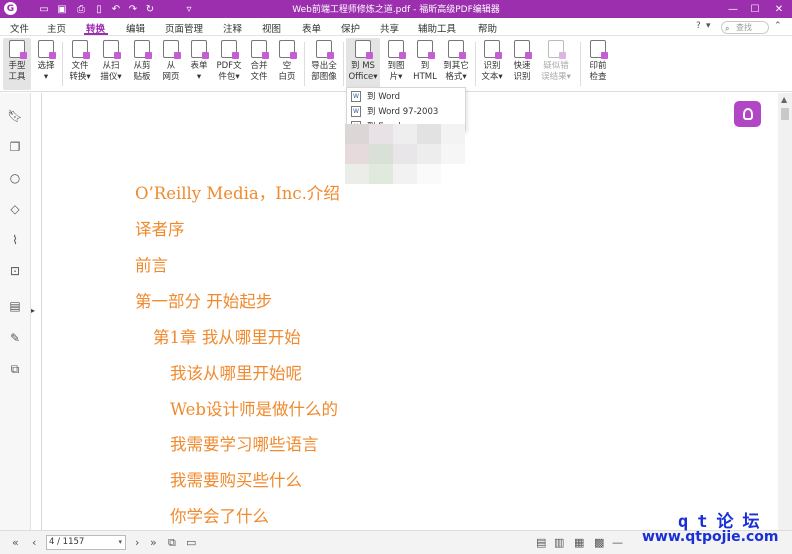 Image resolution: width=792 pixels, height=554 pixels. Describe the element at coordinates (15, 542) in the screenshot. I see `first-page-icon: «` at that location.